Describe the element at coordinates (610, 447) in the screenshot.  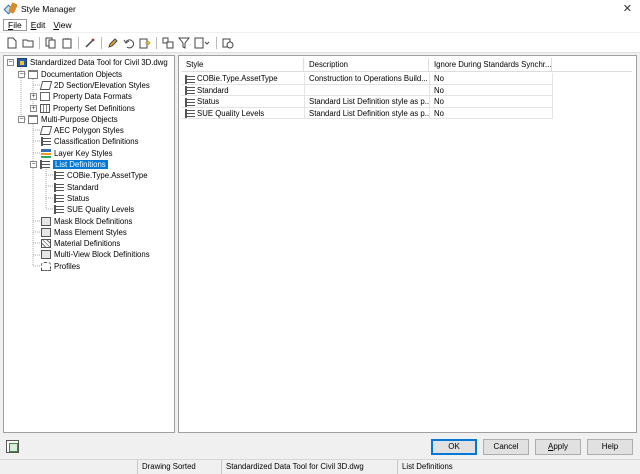
I see `help-button: Help` at that location.